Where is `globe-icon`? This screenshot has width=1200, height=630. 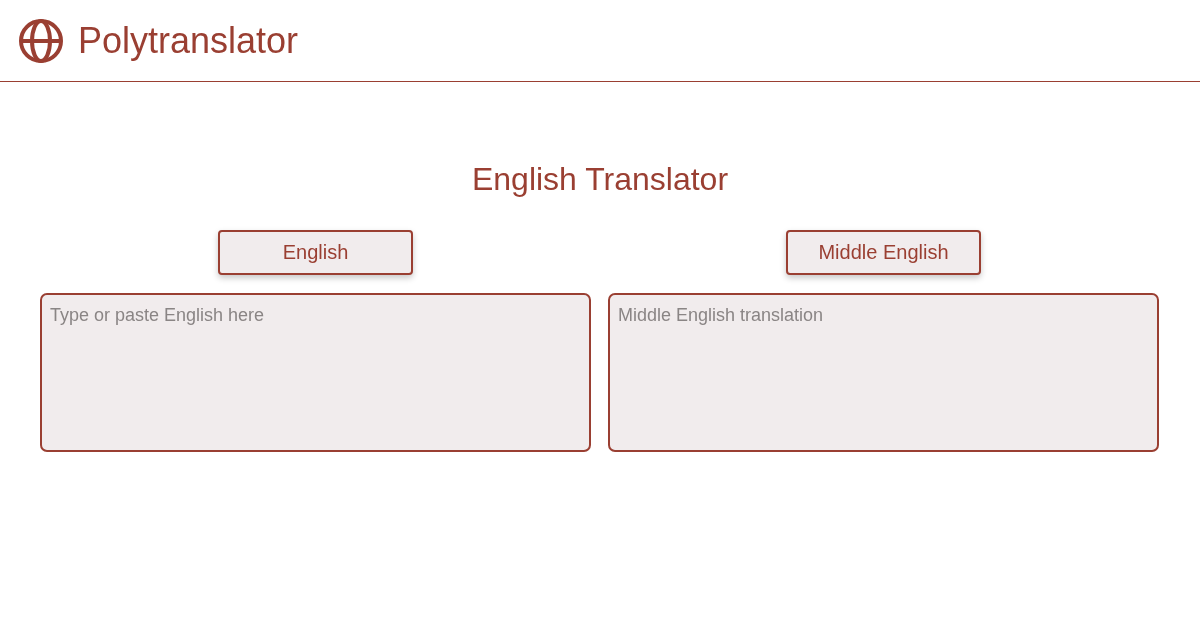
globe-icon is located at coordinates (41, 40).